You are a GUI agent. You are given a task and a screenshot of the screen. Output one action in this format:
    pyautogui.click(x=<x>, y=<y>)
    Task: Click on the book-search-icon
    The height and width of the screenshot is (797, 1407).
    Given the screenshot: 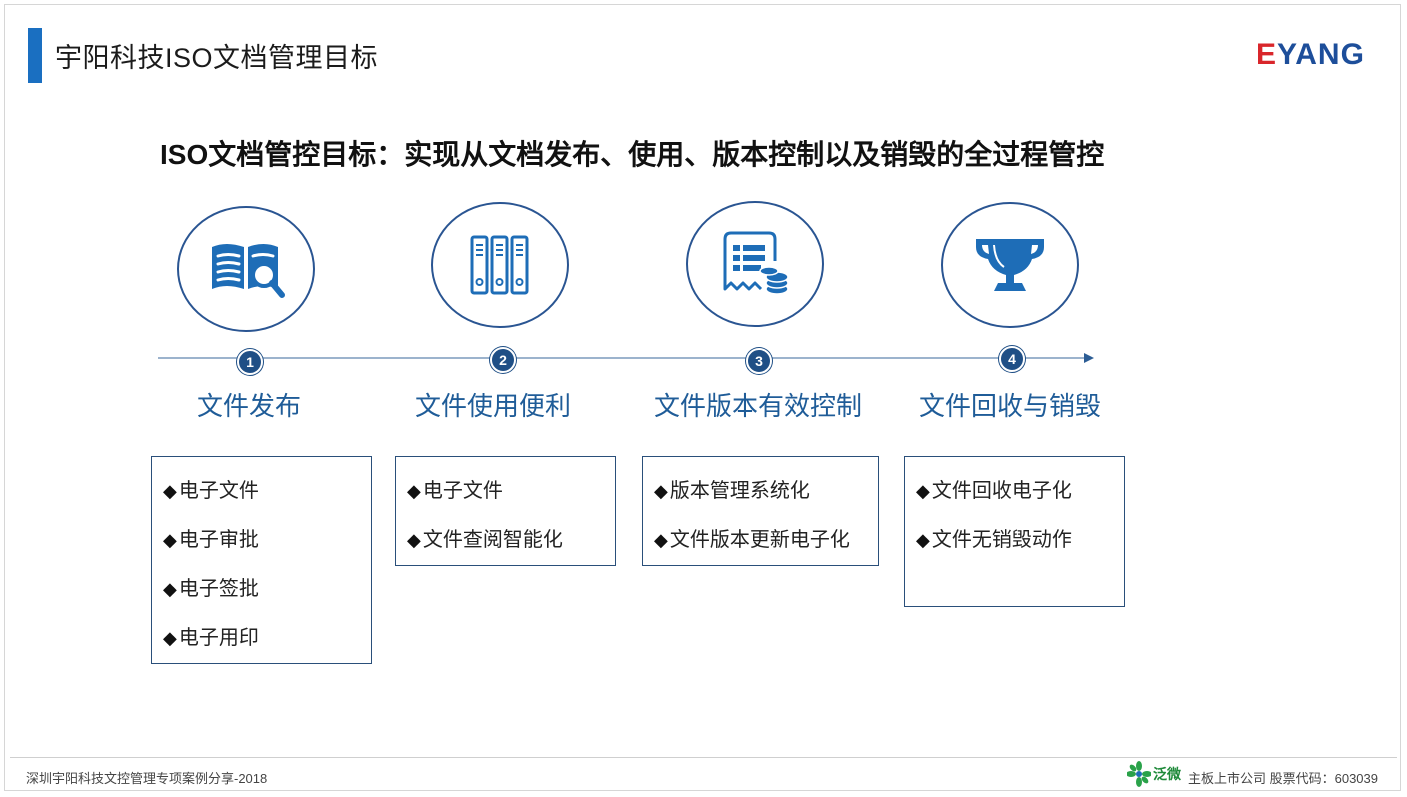 What is the action you would take?
    pyautogui.click(x=248, y=271)
    